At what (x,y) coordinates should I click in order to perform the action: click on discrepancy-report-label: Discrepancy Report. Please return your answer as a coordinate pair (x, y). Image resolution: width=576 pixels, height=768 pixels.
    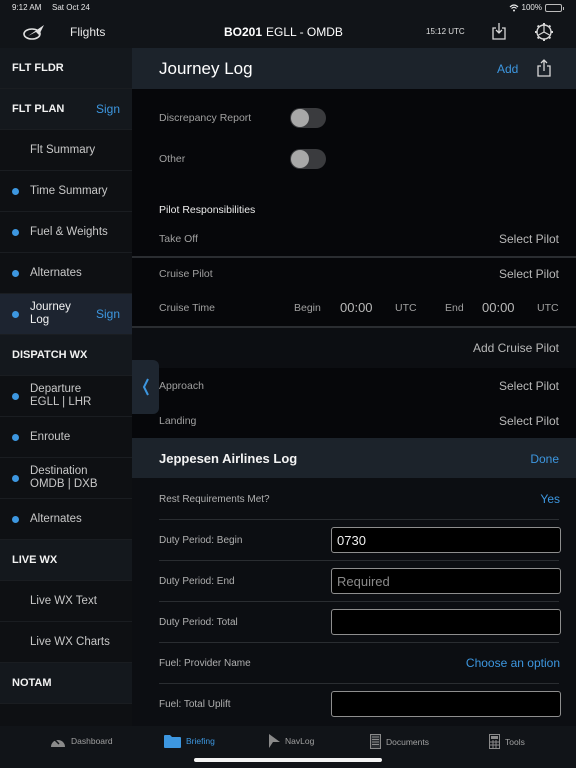
    Looking at the image, I should click on (205, 118).